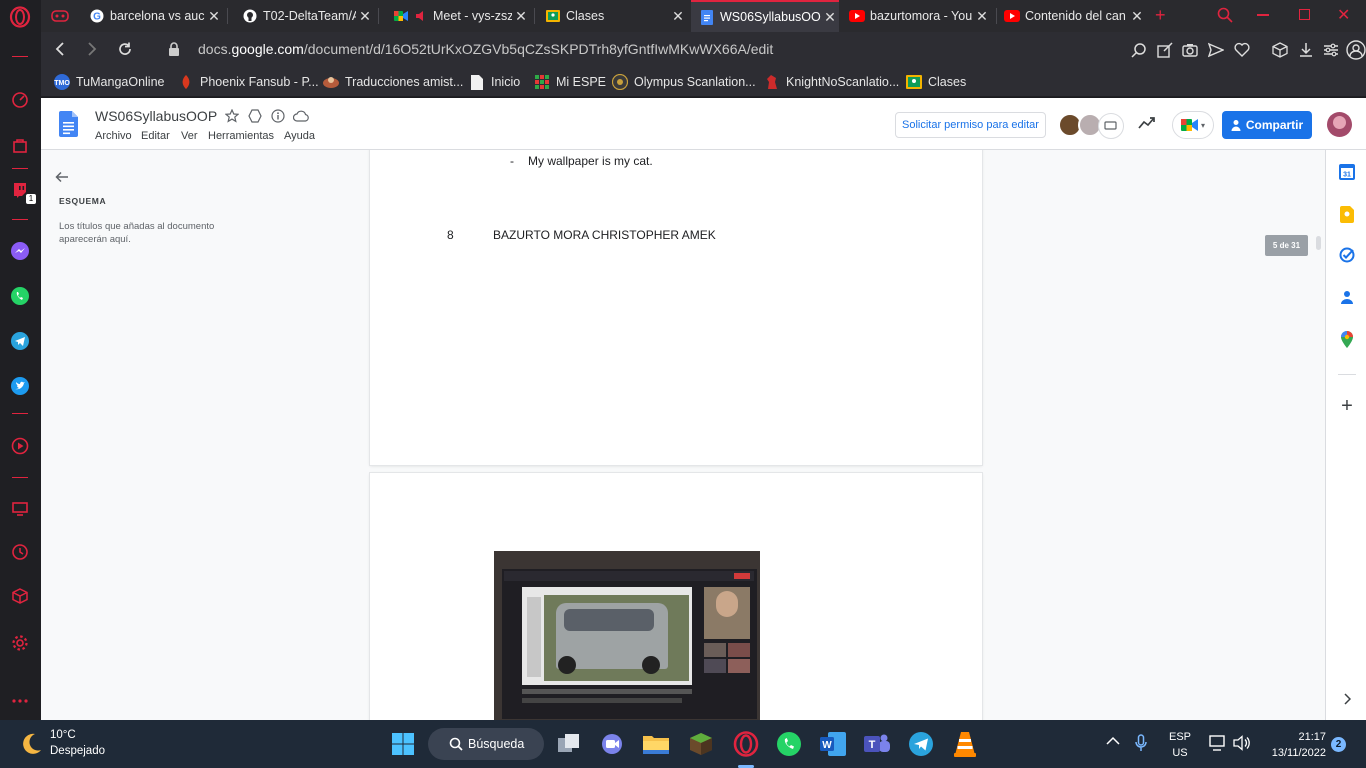  Describe the element at coordinates (403, 744) in the screenshot. I see `windows-start-icon` at that location.